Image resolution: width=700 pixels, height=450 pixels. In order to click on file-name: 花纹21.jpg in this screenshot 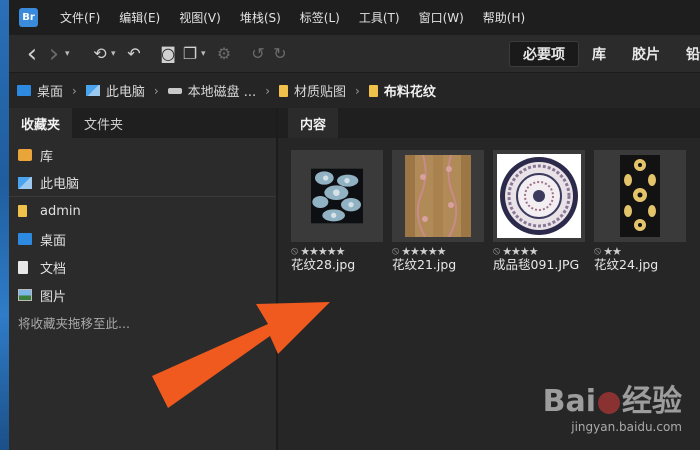, I will do `click(424, 264)`.